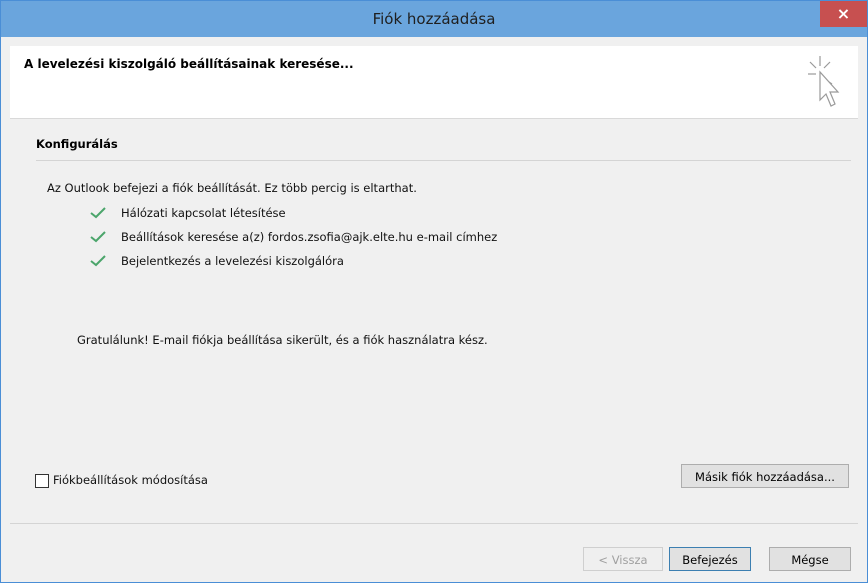 The image size is (868, 583). I want to click on searching-cursor-icon, so click(824, 81).